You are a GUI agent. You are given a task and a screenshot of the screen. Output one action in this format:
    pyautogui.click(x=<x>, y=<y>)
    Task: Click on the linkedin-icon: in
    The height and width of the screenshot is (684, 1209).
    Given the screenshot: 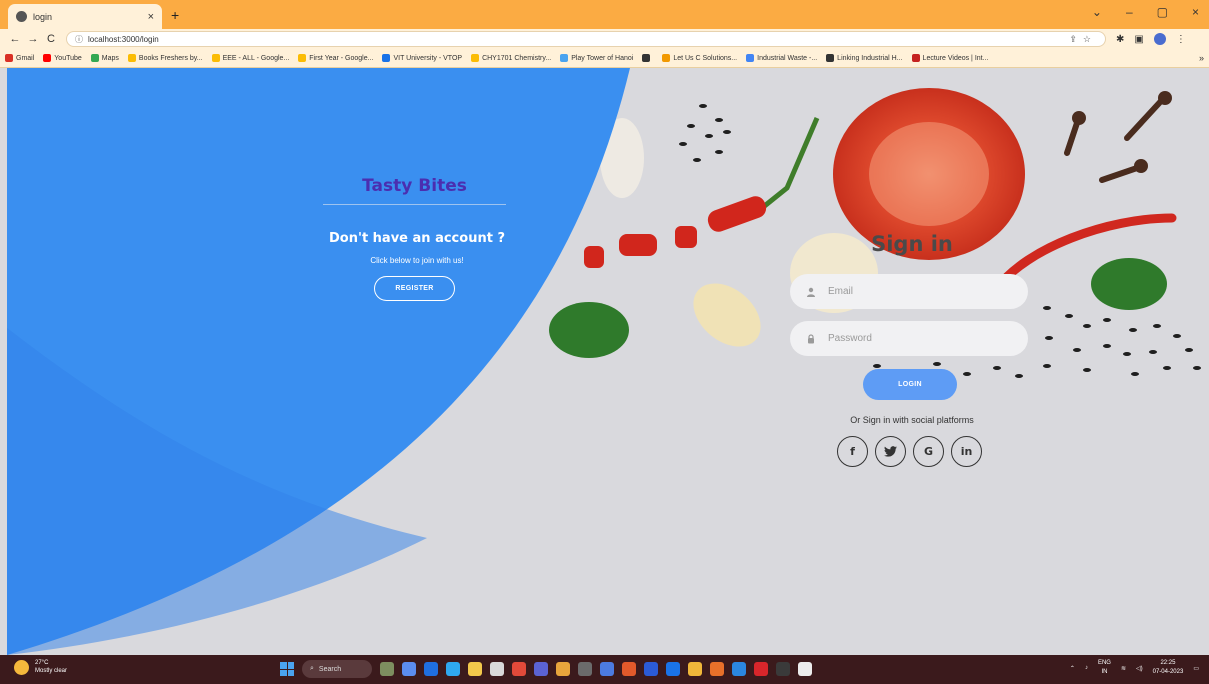 What is the action you would take?
    pyautogui.click(x=966, y=451)
    